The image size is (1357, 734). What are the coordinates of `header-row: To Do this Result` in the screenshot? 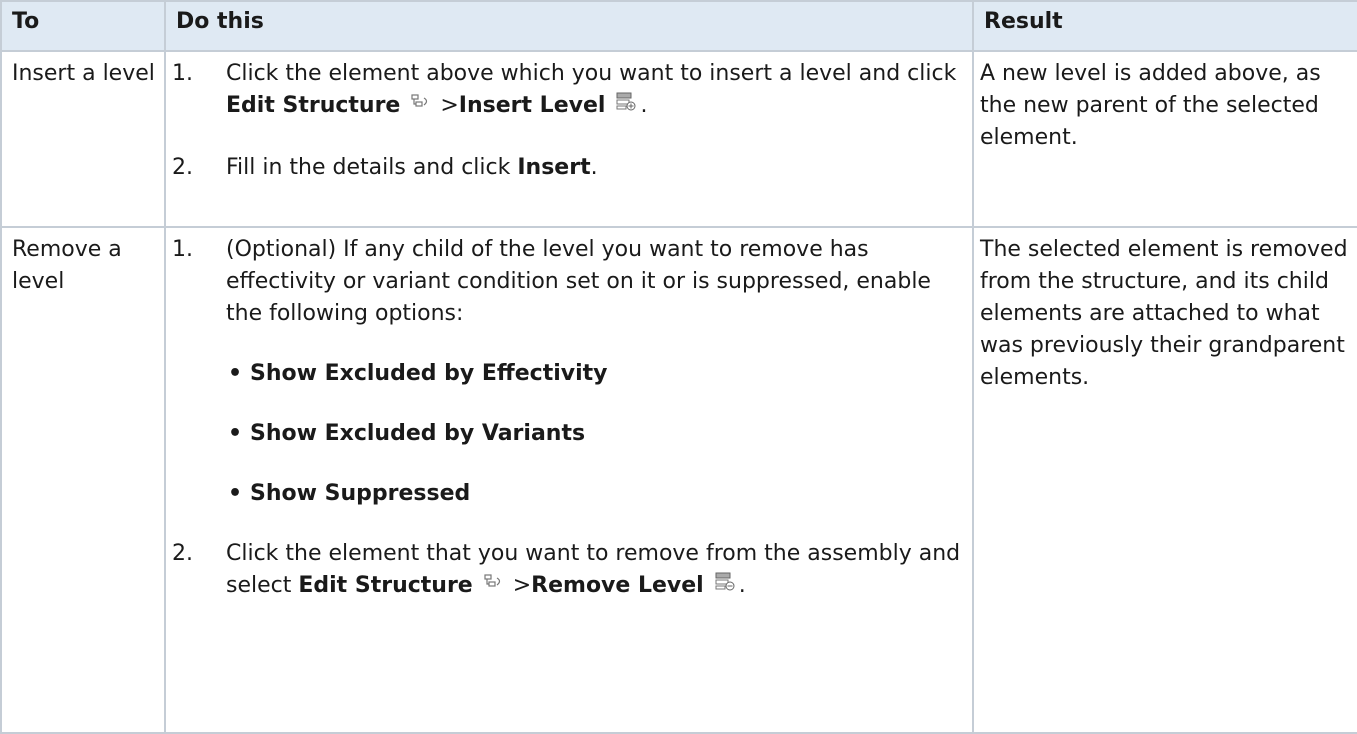 It's located at (678, 26).